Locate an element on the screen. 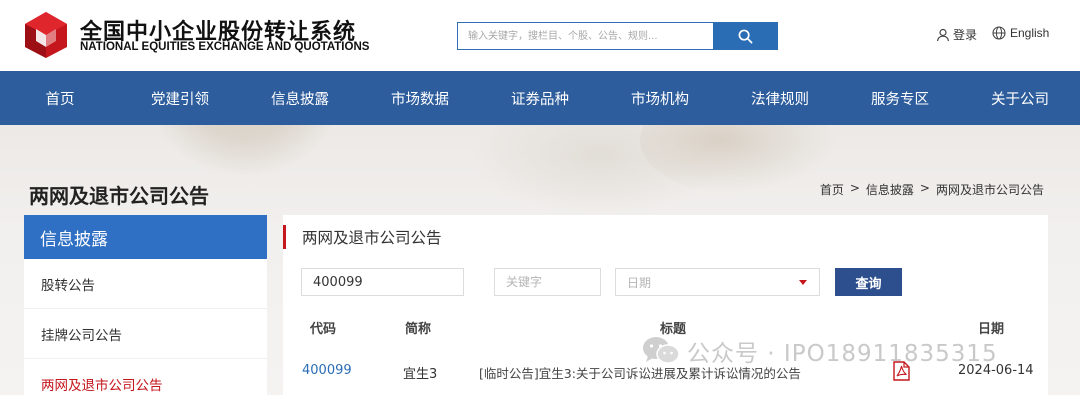 Image resolution: width=1080 pixels, height=395 pixels. sidebar-item-neeq-announcements: 股转公告 is located at coordinates (145, 284).